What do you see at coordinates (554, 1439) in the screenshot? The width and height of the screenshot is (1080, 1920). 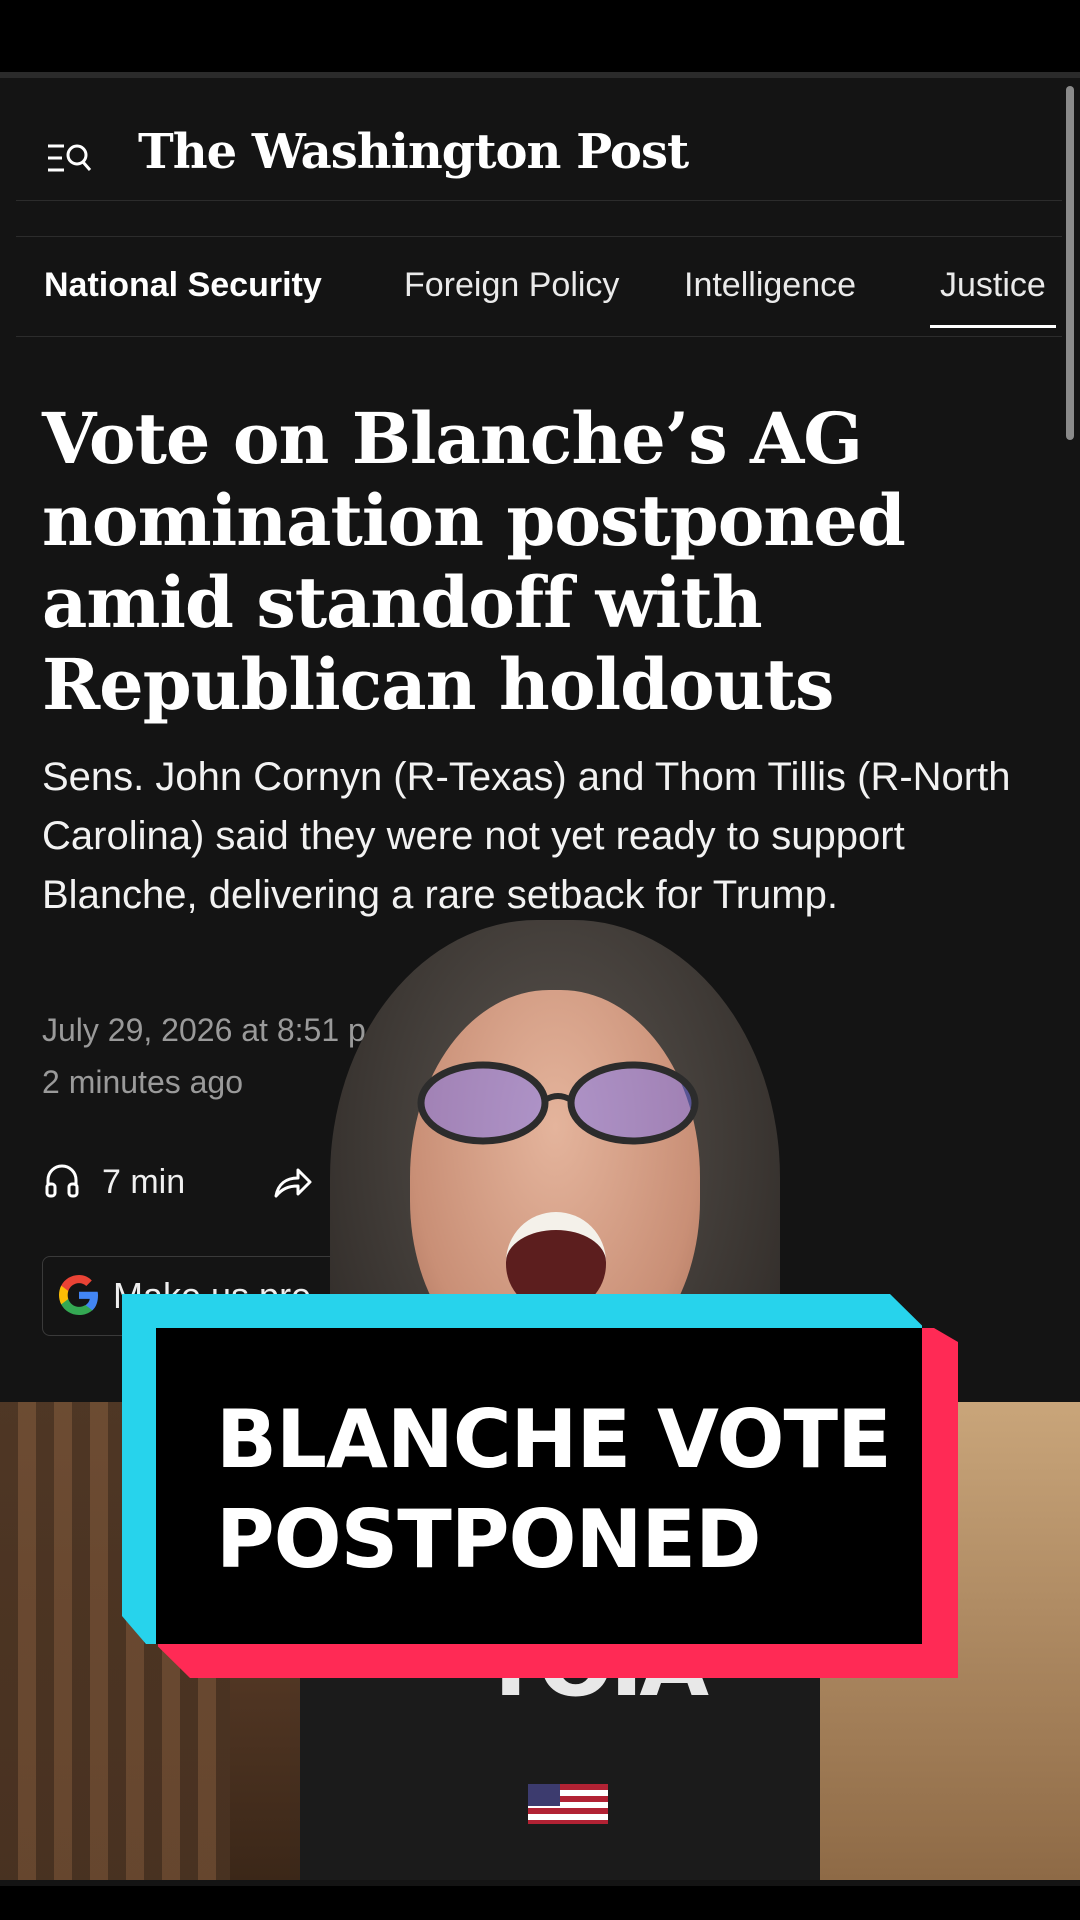 I see `caption-line-1: BLANCHE VOTE` at bounding box center [554, 1439].